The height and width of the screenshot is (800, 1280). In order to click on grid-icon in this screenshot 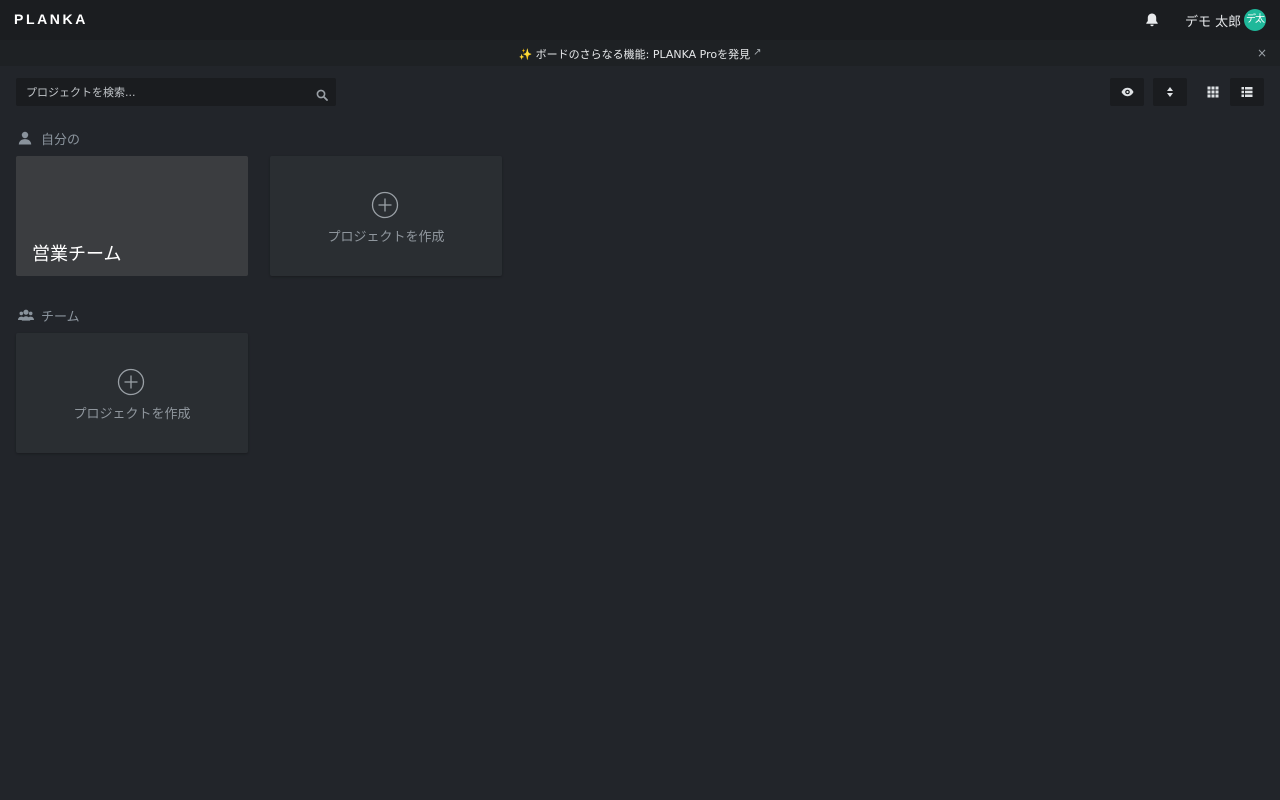, I will do `click(1213, 92)`.